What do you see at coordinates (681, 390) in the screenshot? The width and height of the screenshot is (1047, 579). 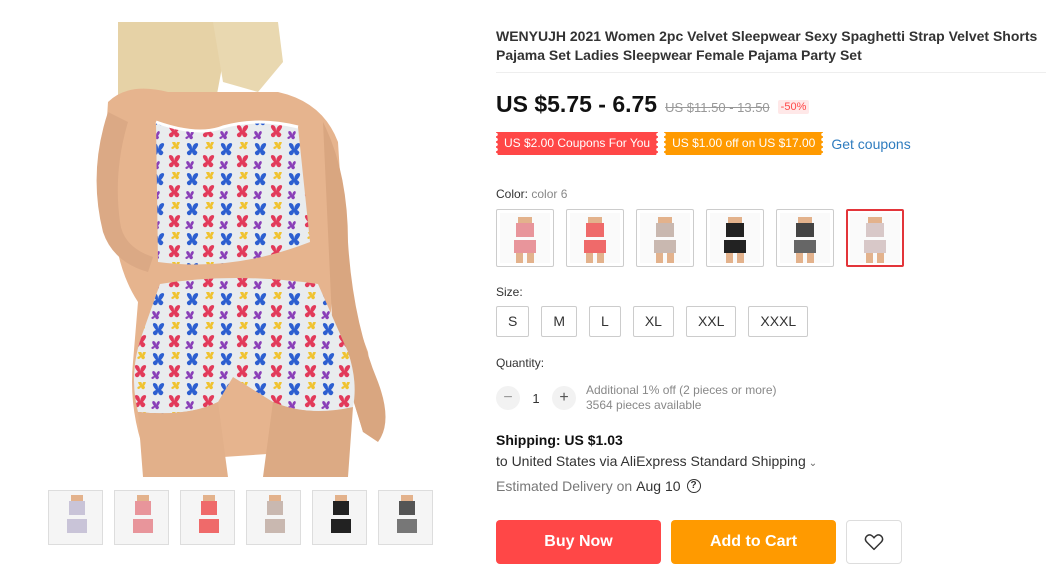 I see `bulk-offer-text: Additional 1% off (2 pieces or more)` at bounding box center [681, 390].